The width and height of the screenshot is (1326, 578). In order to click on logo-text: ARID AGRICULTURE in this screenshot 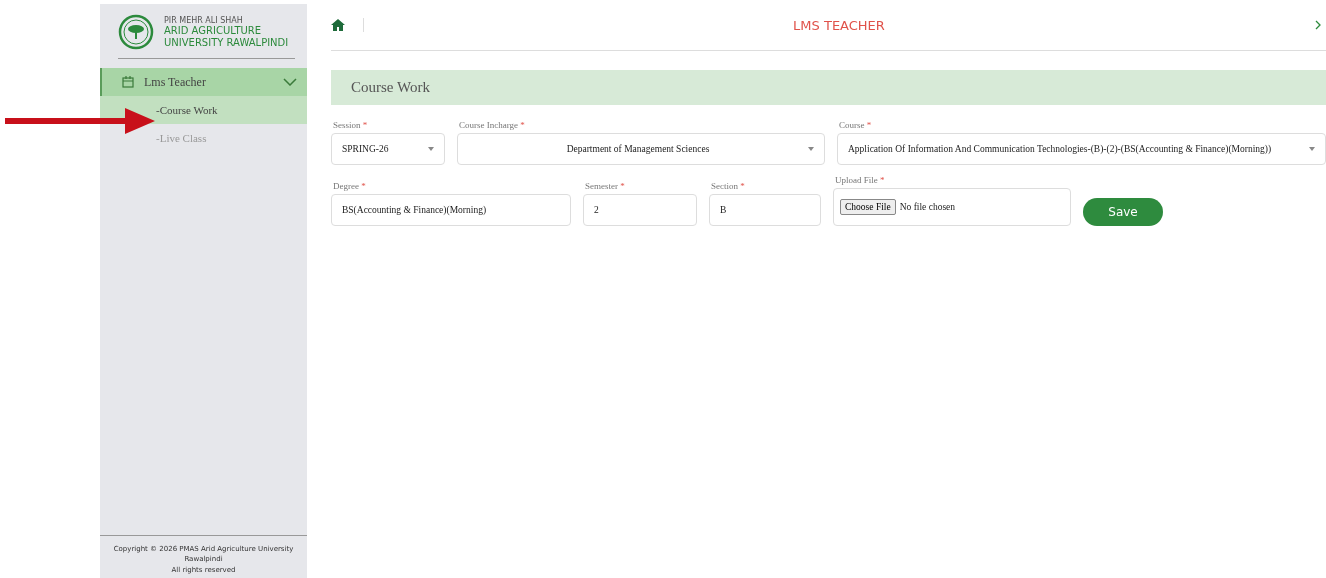, I will do `click(213, 30)`.